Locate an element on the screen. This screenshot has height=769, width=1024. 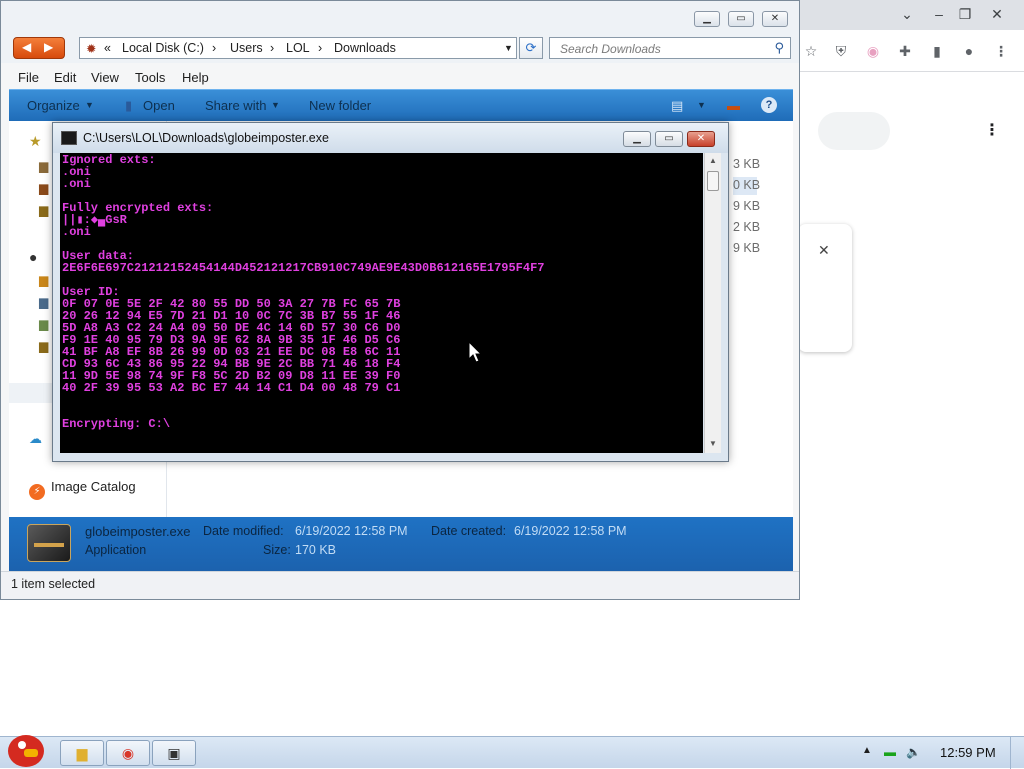
dropdown-arrow-icon: ▼ is located at coordinates (508, 48).